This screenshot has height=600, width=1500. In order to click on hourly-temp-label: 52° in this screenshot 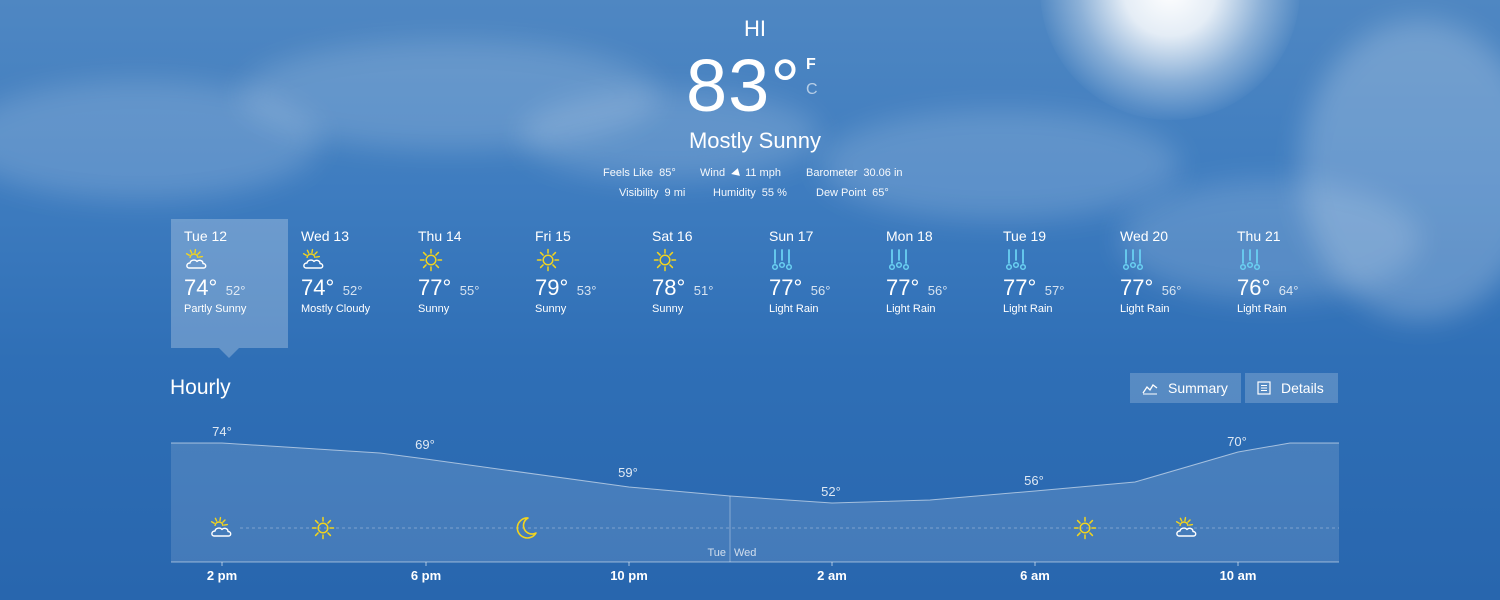, I will do `click(831, 491)`.